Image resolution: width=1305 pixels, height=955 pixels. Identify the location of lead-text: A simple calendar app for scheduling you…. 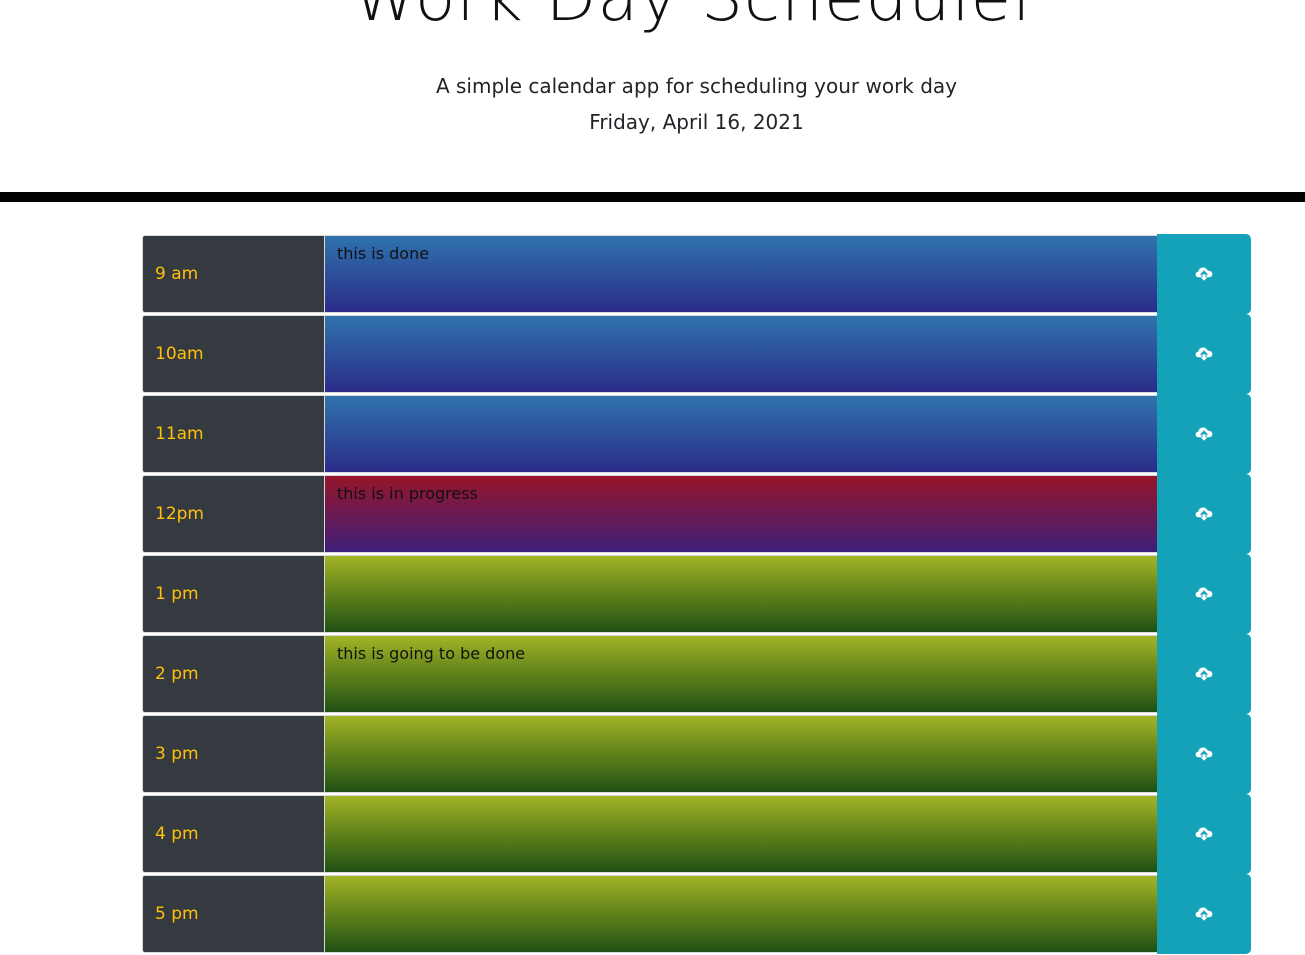
(696, 86).